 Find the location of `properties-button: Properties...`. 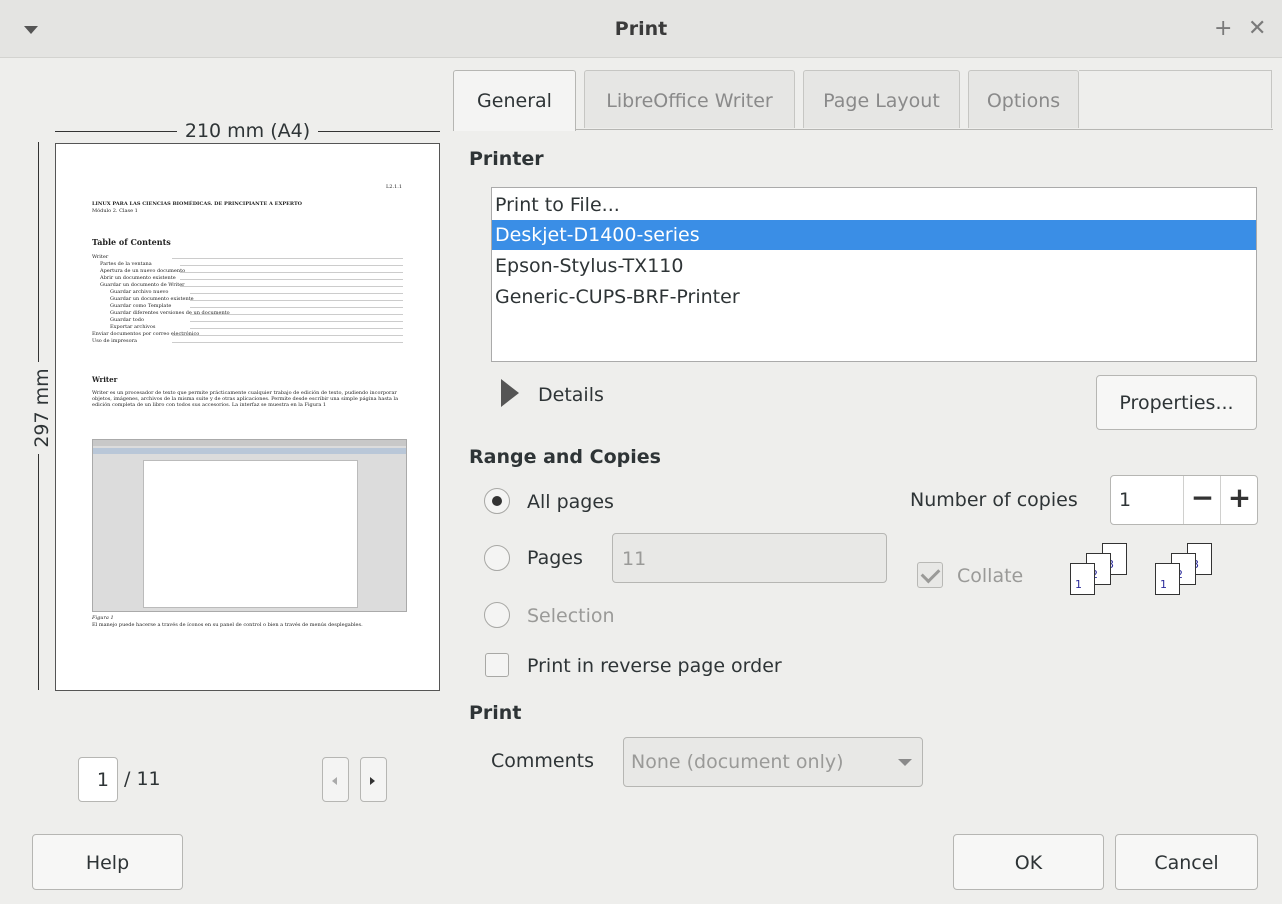

properties-button: Properties... is located at coordinates (1176, 402).